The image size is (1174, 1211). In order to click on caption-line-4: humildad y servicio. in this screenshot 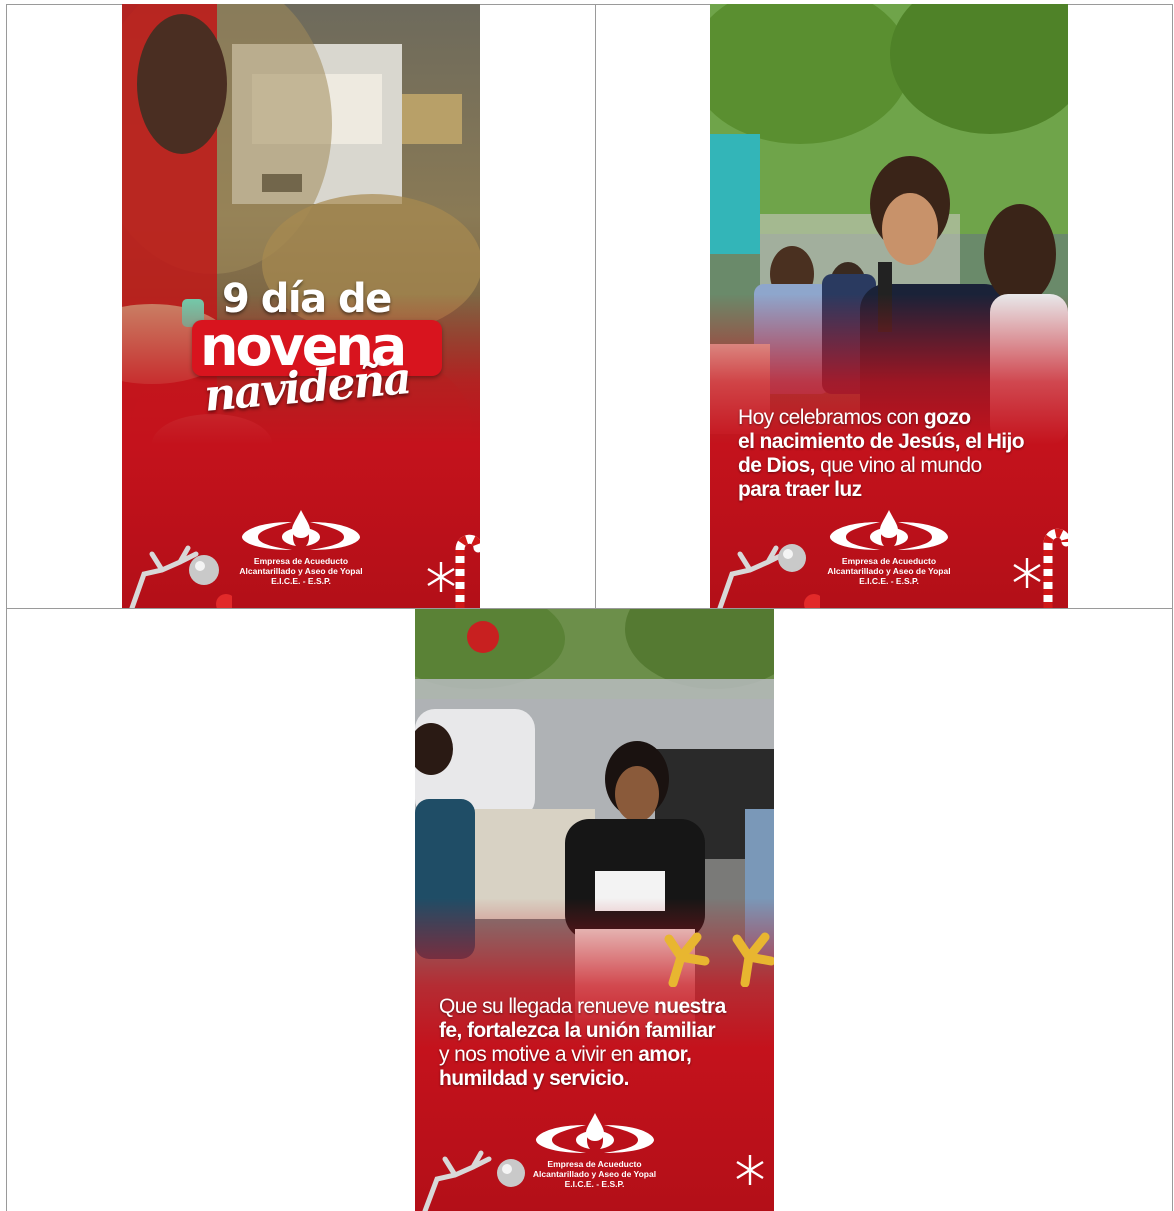, I will do `click(534, 1078)`.